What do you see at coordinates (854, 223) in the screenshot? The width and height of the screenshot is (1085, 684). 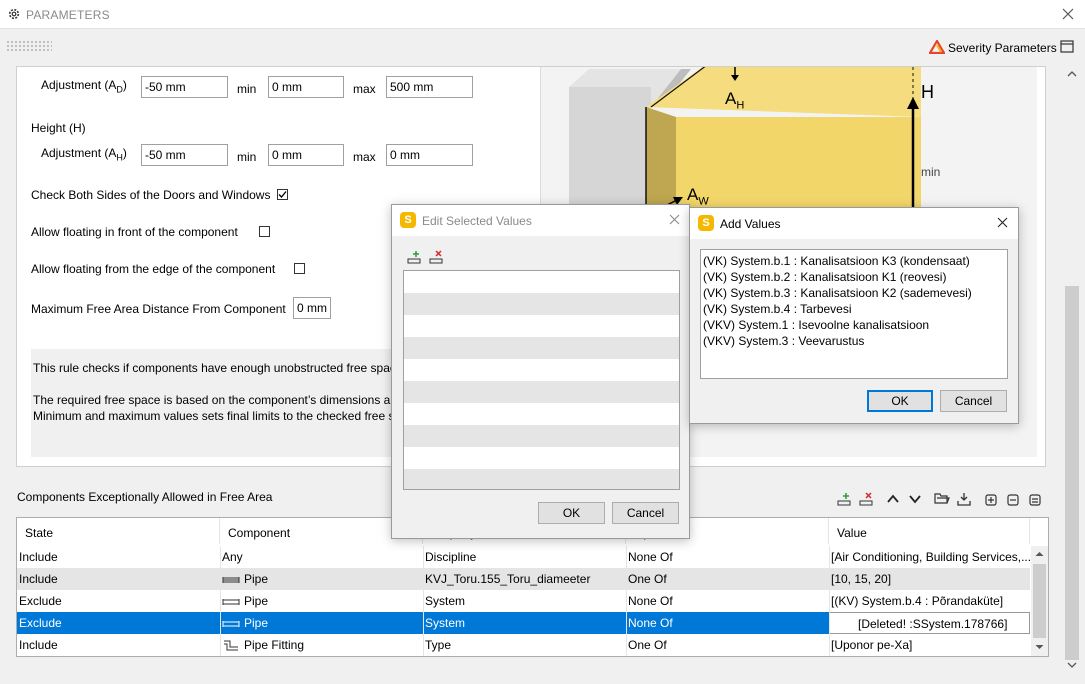 I see `dialog-header: S Add Values` at bounding box center [854, 223].